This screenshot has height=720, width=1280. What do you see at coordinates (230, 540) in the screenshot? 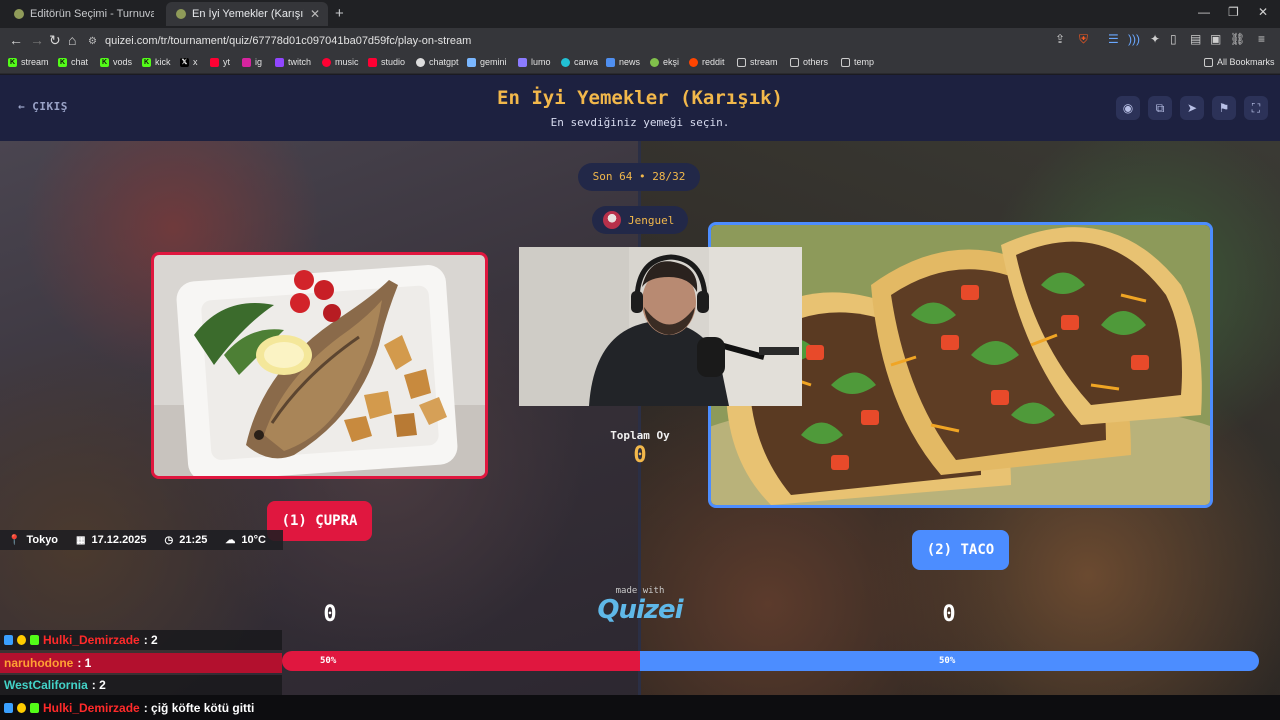
I see `cloud-icon: ☁` at bounding box center [230, 540].